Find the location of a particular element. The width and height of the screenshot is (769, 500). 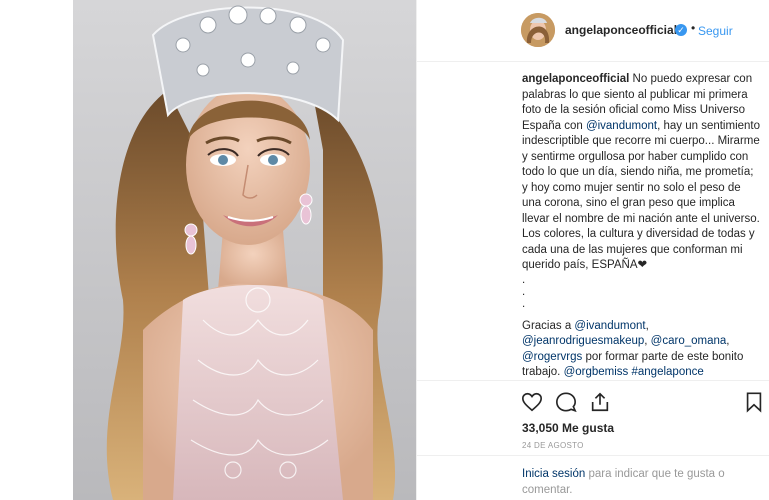

caption-mention-ivandumont: @ivandumont is located at coordinates (621, 126).